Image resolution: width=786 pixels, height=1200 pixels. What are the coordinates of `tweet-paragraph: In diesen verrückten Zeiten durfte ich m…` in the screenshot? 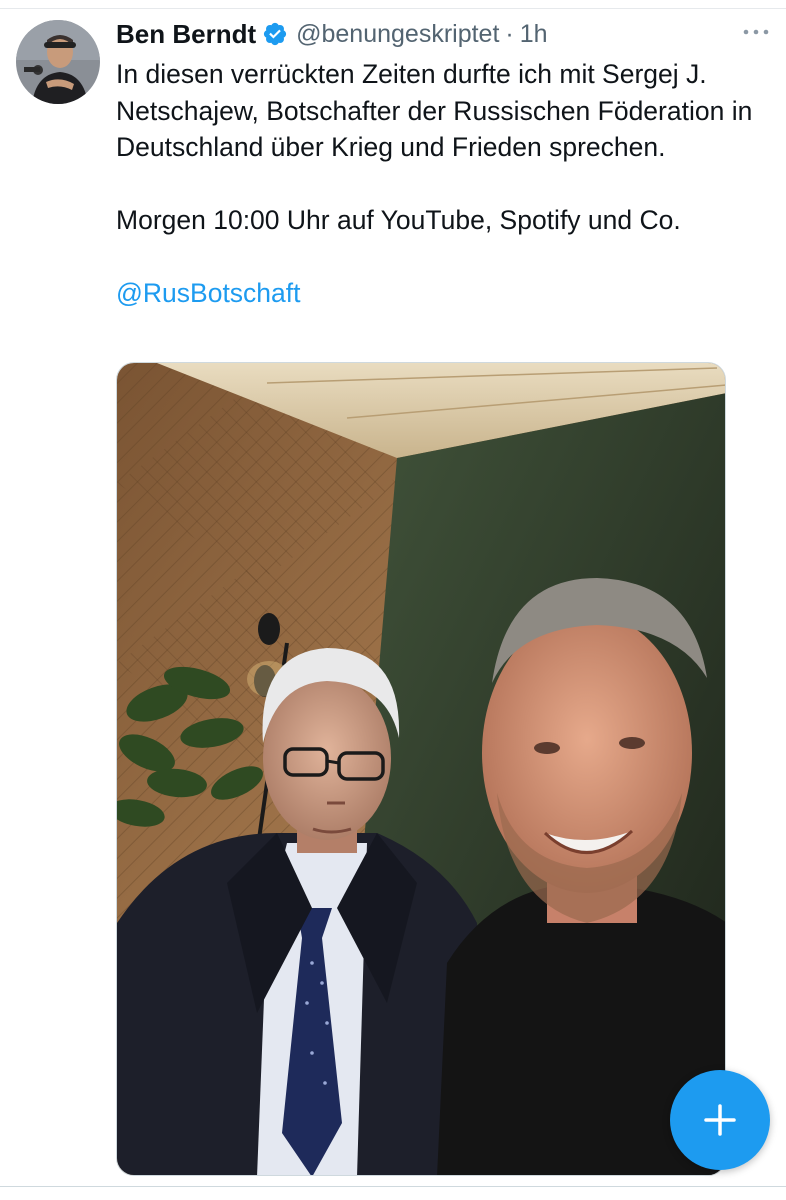 It's located at (434, 110).